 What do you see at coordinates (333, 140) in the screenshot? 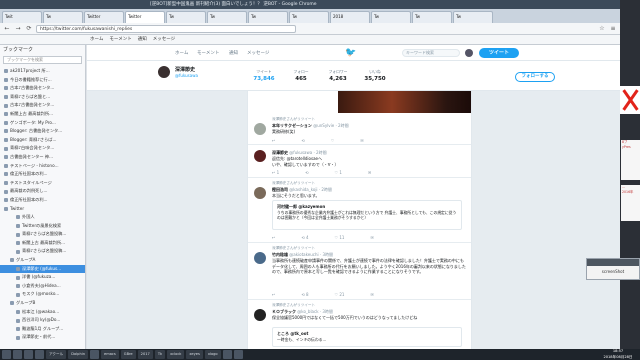
I see `like-icon: ♡` at bounding box center [333, 140].